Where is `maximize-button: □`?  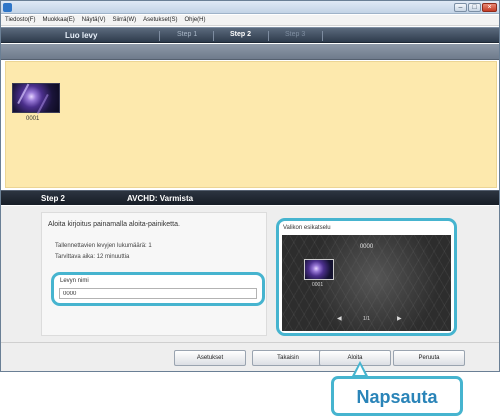 maximize-button: □ is located at coordinates (474, 7).